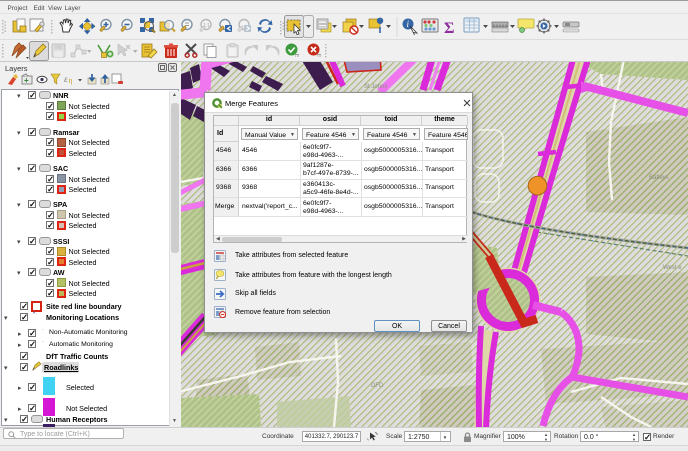  I want to click on svg-text: West e, so click(672, 268).